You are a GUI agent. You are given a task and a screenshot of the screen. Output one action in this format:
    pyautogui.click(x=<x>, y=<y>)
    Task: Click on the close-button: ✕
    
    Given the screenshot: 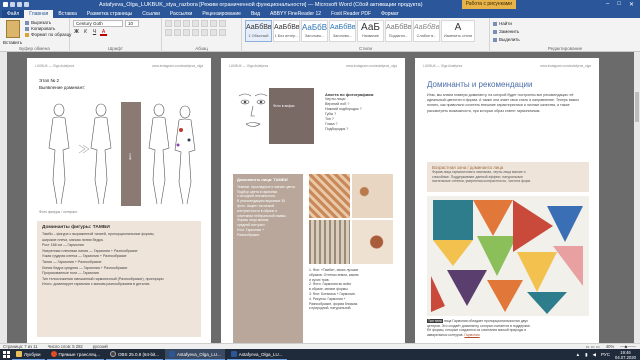 What is the action you would take?
    pyautogui.click(x=631, y=4)
    